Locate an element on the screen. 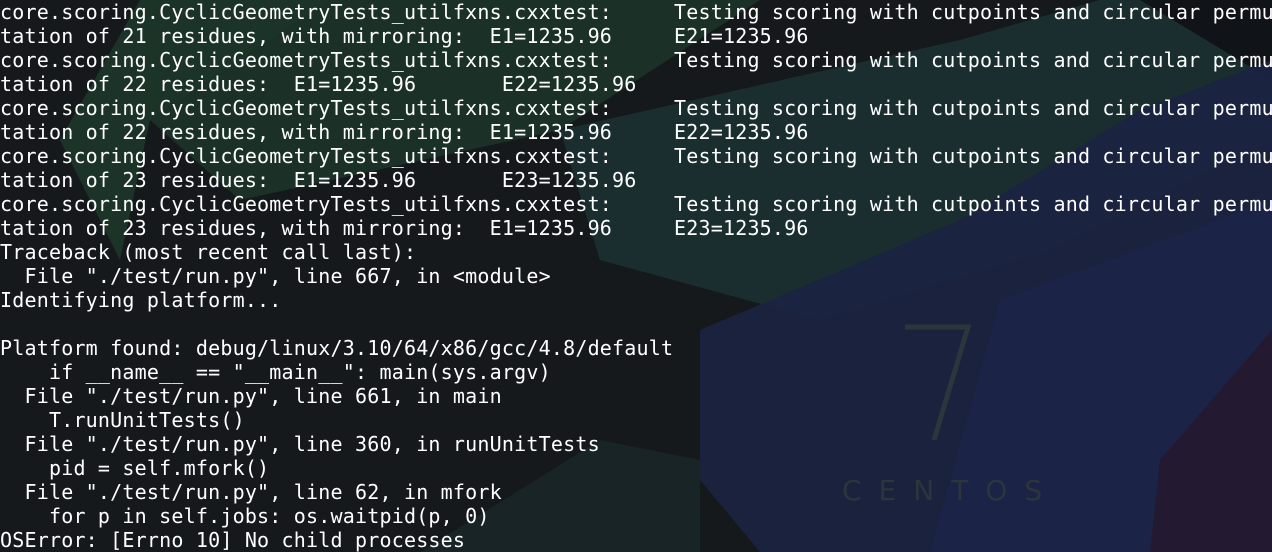  terminal-line-text: OSError: [Errno 10] No child processes is located at coordinates (233, 540).